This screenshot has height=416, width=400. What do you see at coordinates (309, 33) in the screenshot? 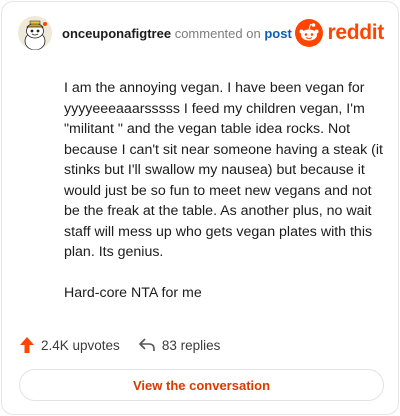
I see `reddit-logo-icon` at bounding box center [309, 33].